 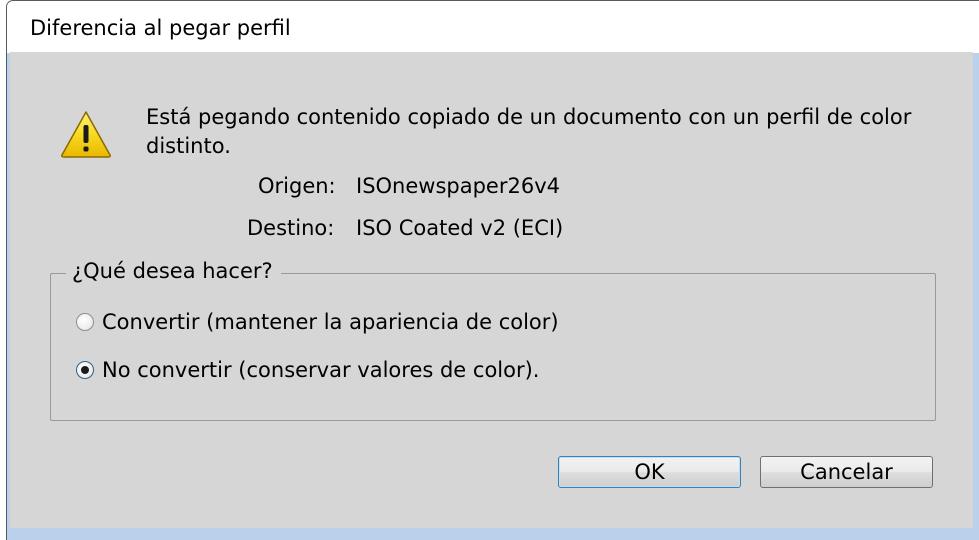 I want to click on source-label: Origen:, so click(x=297, y=186).